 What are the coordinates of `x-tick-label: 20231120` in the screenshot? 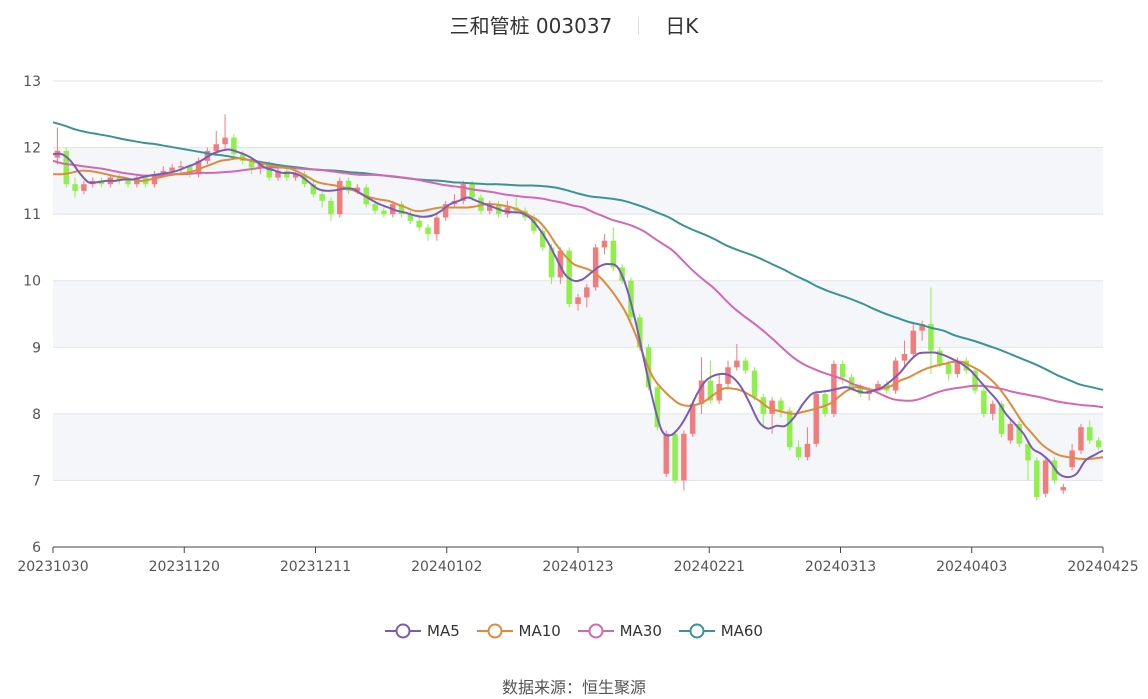 It's located at (184, 567).